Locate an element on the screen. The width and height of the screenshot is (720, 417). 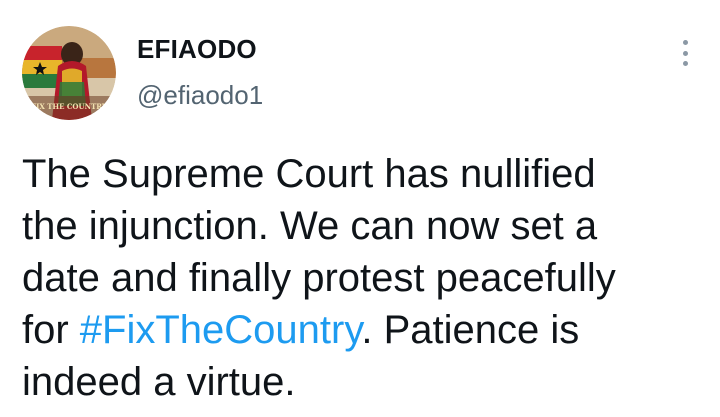
more-vertical-icon is located at coordinates (685, 42).